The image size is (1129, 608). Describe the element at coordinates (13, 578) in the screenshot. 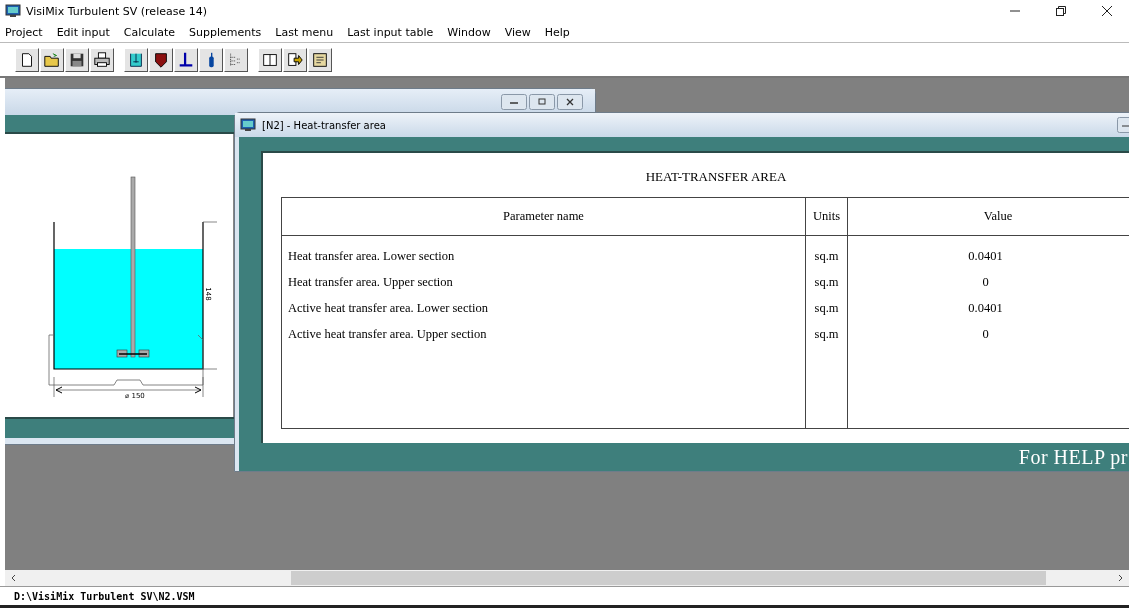

I see `scroll-left-icon` at that location.